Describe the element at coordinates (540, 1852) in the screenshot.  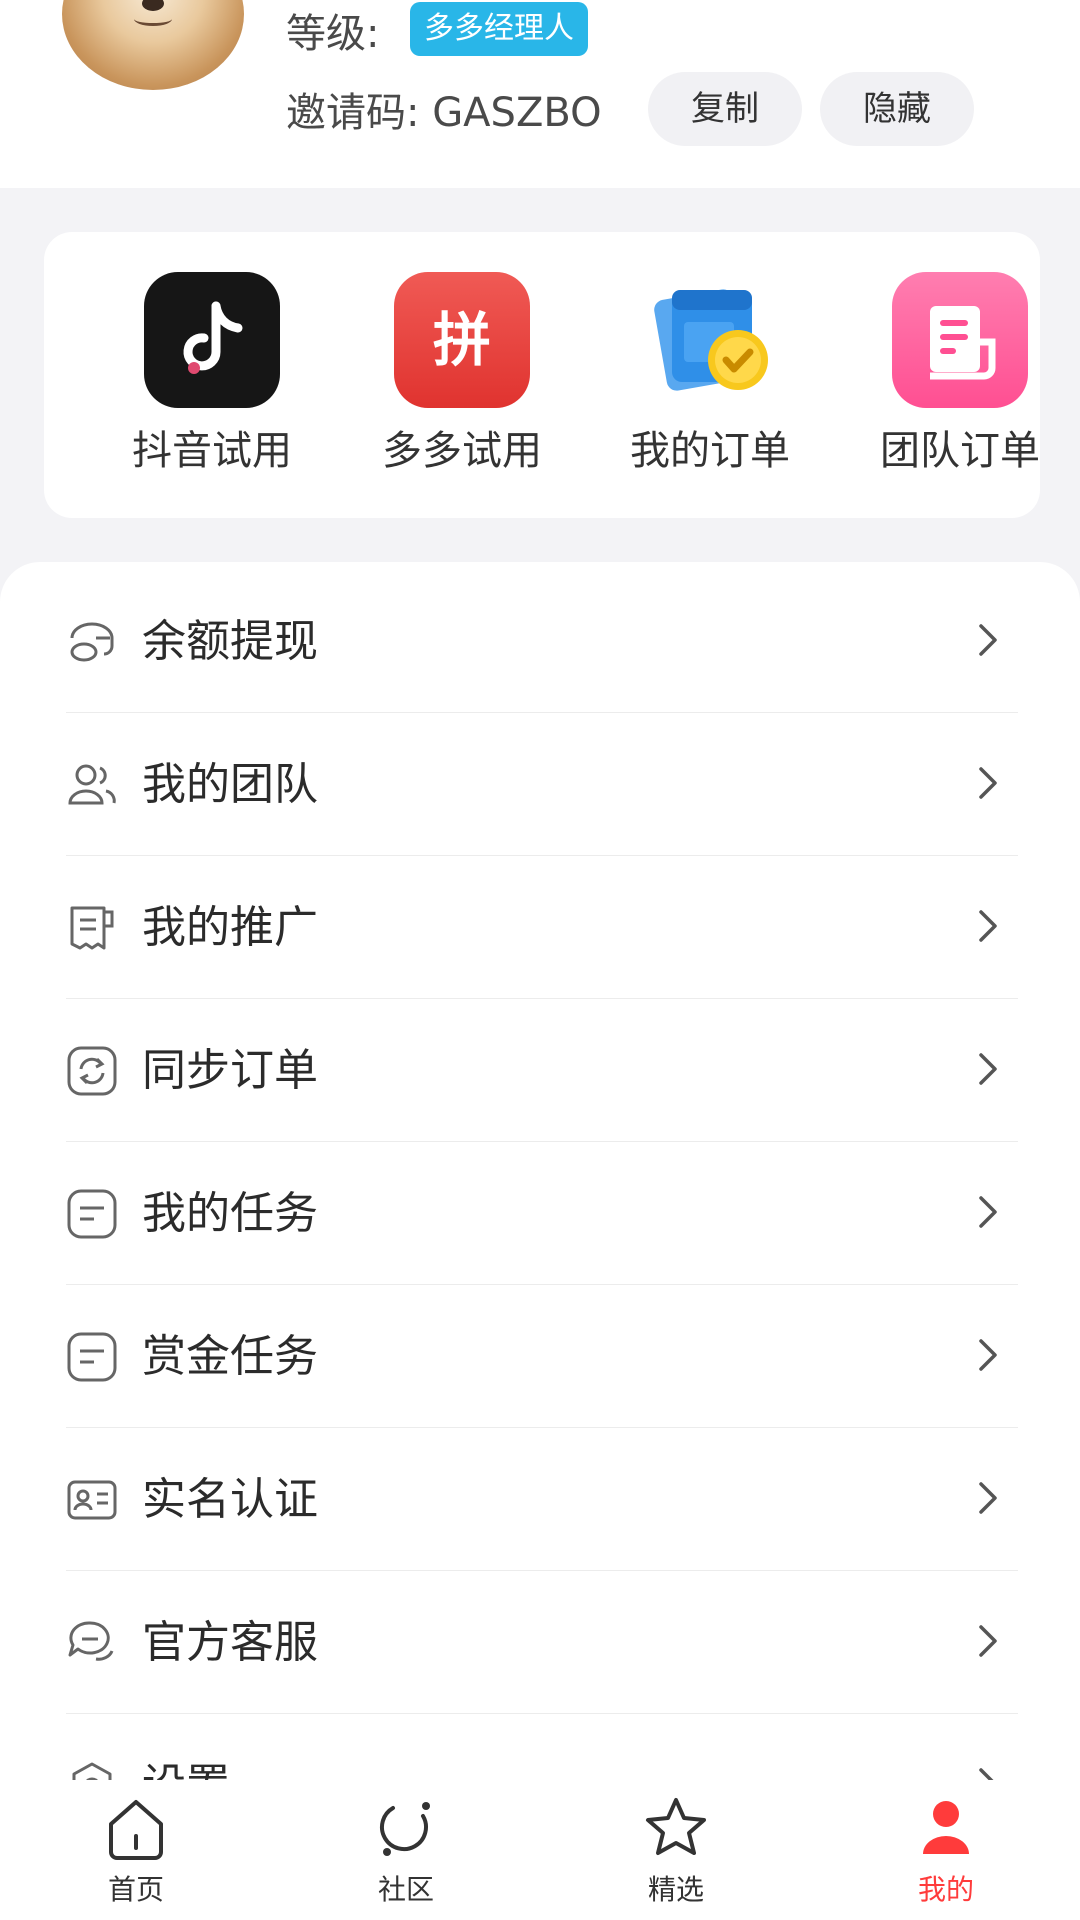
I see `bottom-tab-bar: 首页 社区 精选 我的` at that location.